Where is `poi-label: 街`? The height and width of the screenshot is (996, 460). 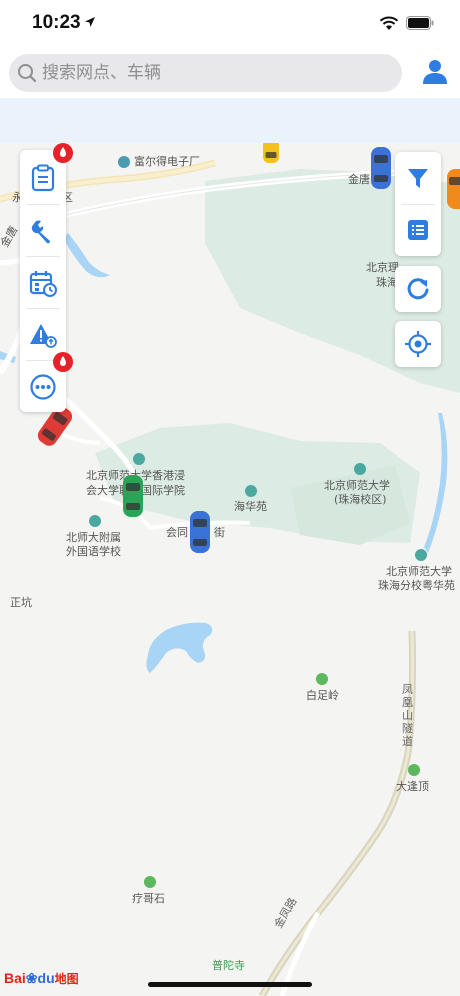
poi-label: 街 is located at coordinates (219, 532).